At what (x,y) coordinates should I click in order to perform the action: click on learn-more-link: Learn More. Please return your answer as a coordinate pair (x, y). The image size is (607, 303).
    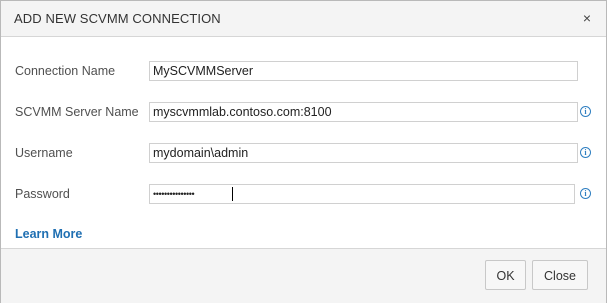
    Looking at the image, I should click on (48, 234).